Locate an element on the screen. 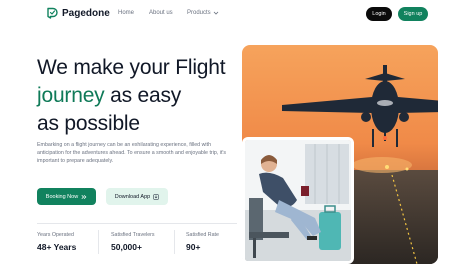  nav-link-products-label: Products is located at coordinates (199, 13).